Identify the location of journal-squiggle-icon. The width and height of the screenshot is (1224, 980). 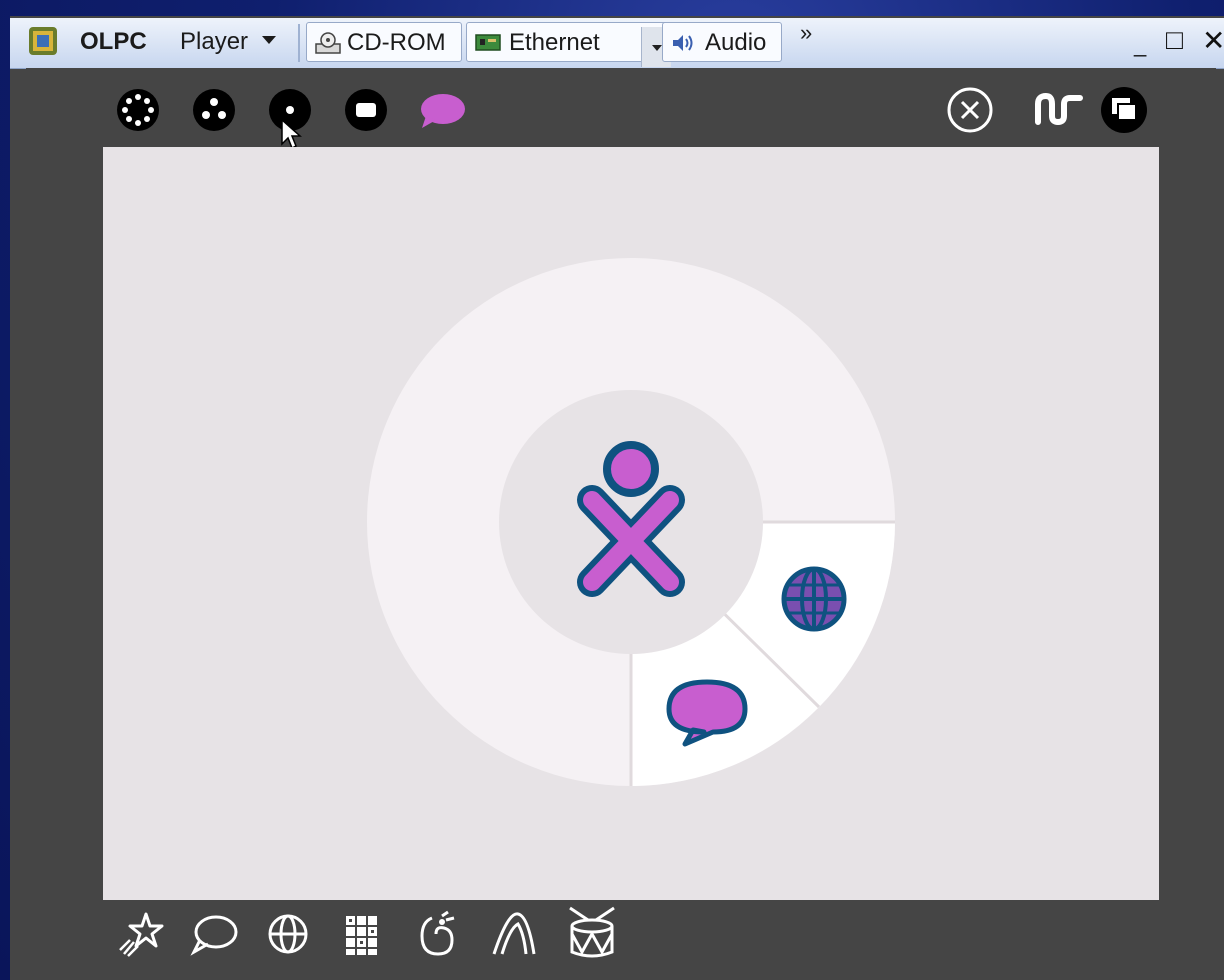
(1059, 110).